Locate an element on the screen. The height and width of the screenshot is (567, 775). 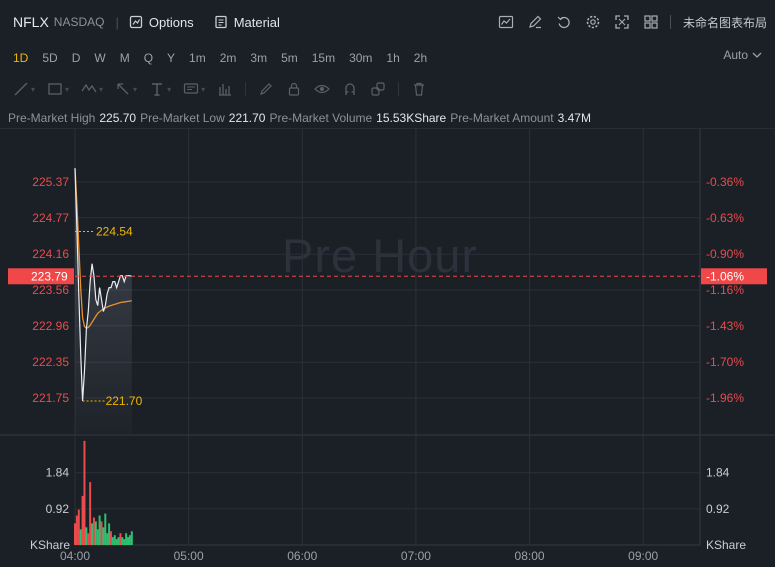
interval-1d: 1D is located at coordinates (20, 58).